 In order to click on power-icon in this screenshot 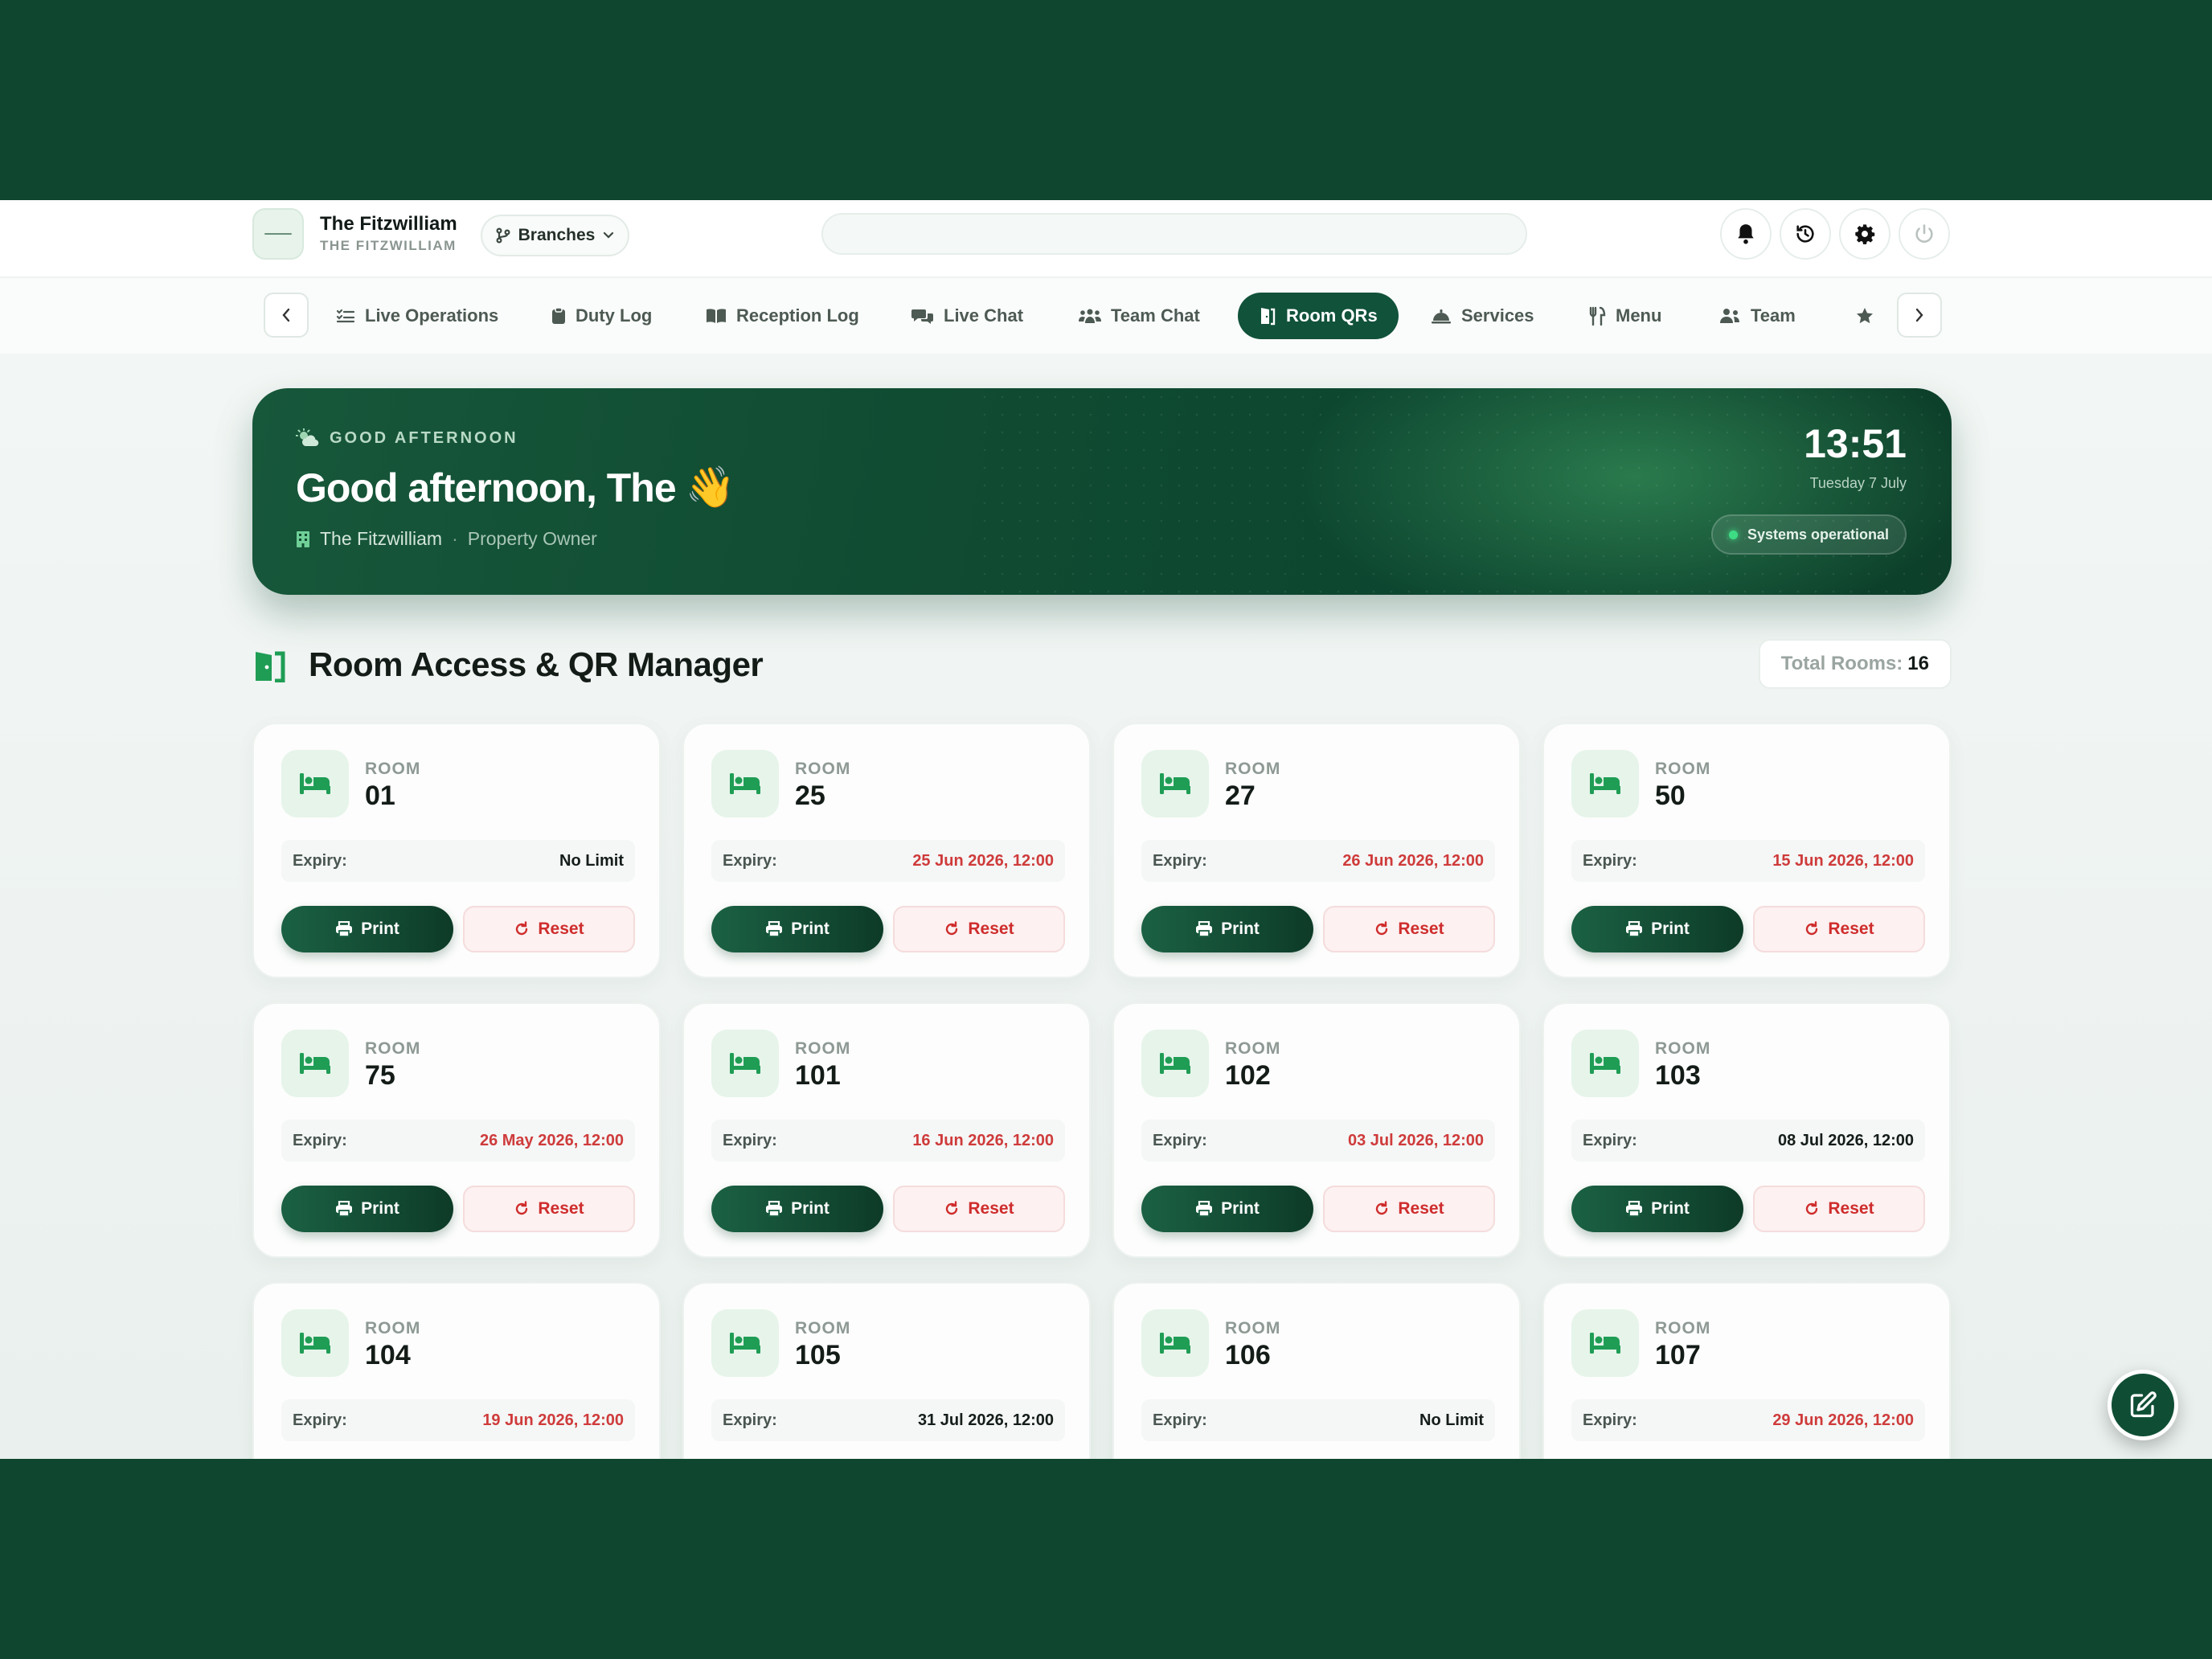, I will do `click(1924, 233)`.